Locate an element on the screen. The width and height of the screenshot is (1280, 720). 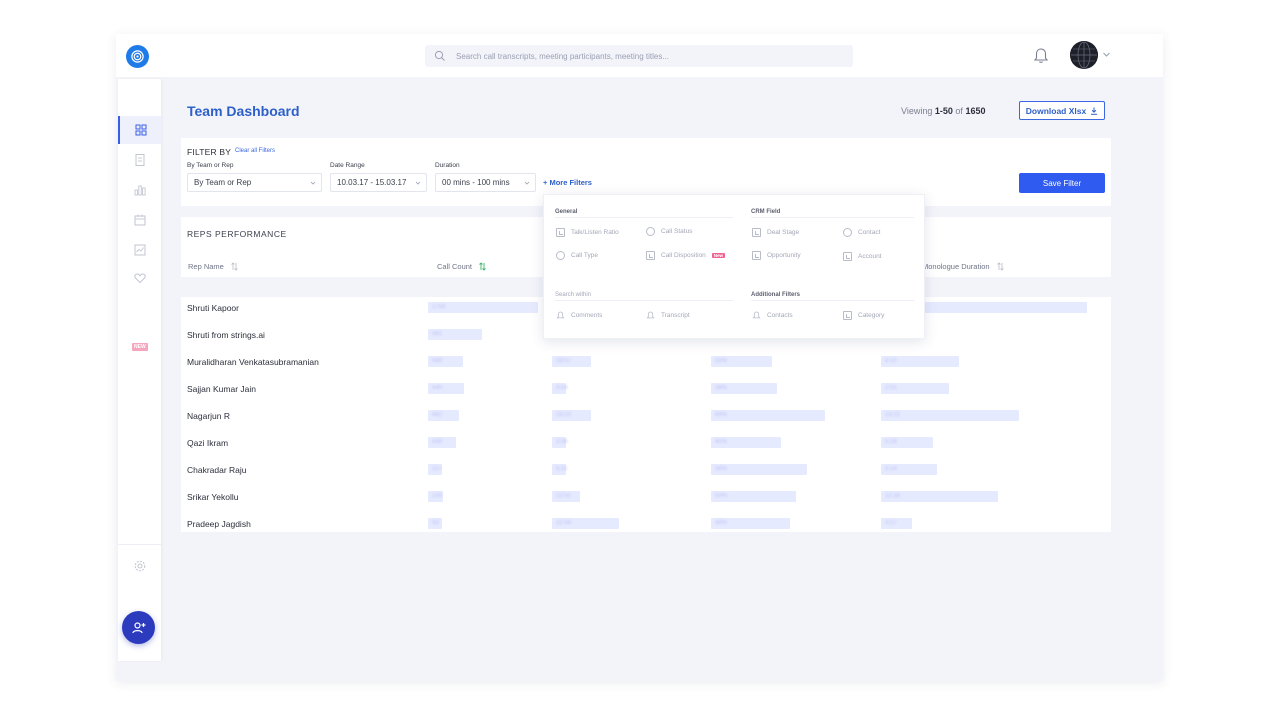
crm-heading: CRM Field is located at coordinates (766, 212).